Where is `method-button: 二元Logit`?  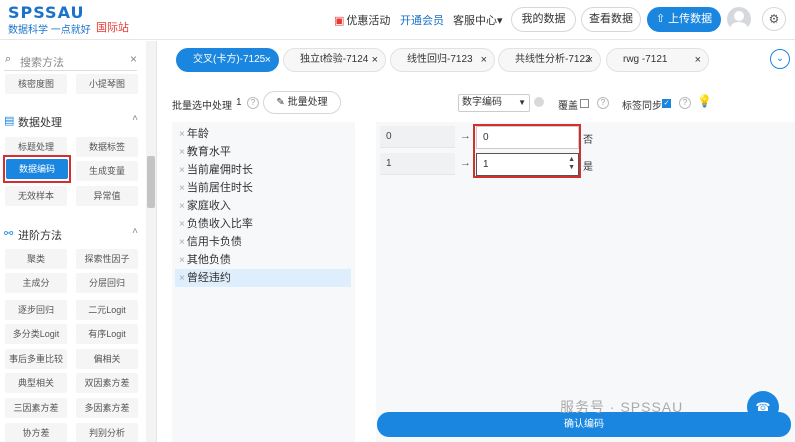
method-button: 二元Logit is located at coordinates (107, 310).